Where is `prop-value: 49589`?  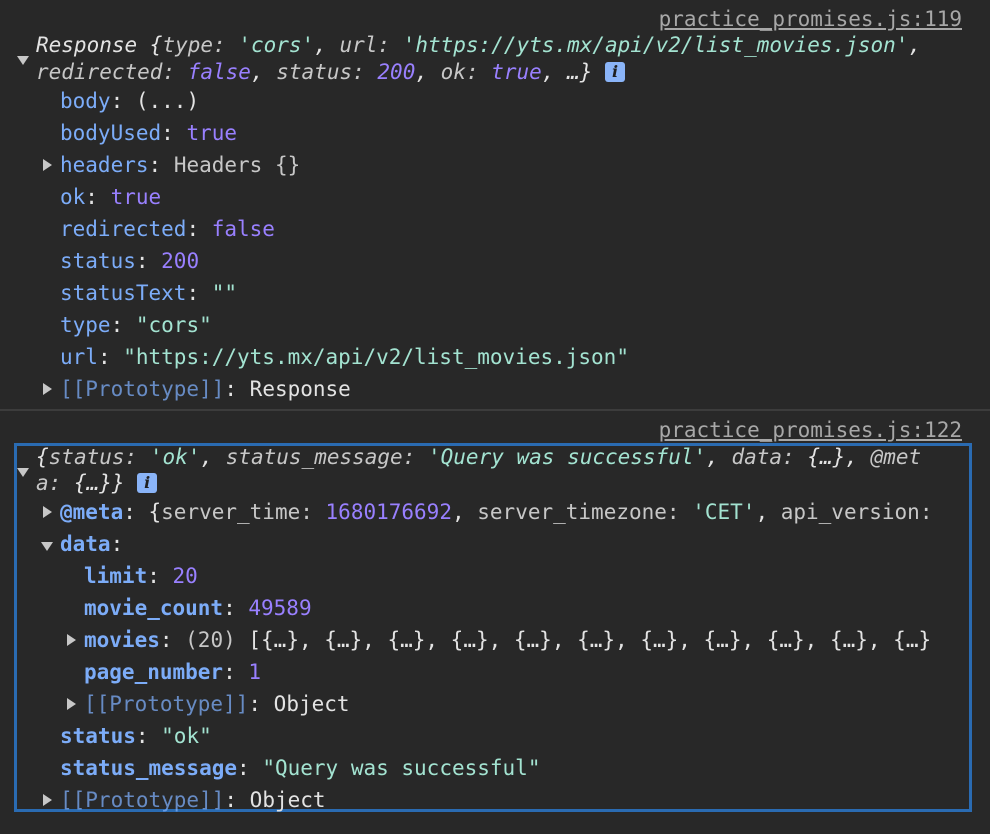
prop-value: 49589 is located at coordinates (280, 608).